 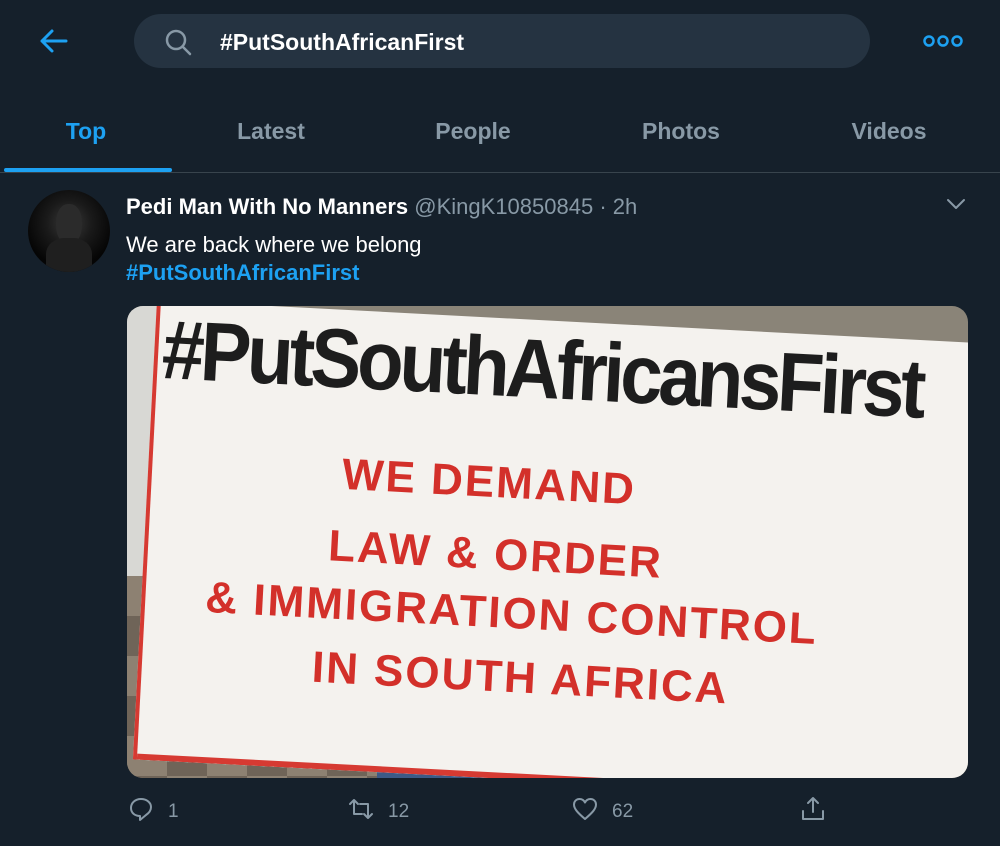 What do you see at coordinates (178, 42) in the screenshot?
I see `search-icon` at bounding box center [178, 42].